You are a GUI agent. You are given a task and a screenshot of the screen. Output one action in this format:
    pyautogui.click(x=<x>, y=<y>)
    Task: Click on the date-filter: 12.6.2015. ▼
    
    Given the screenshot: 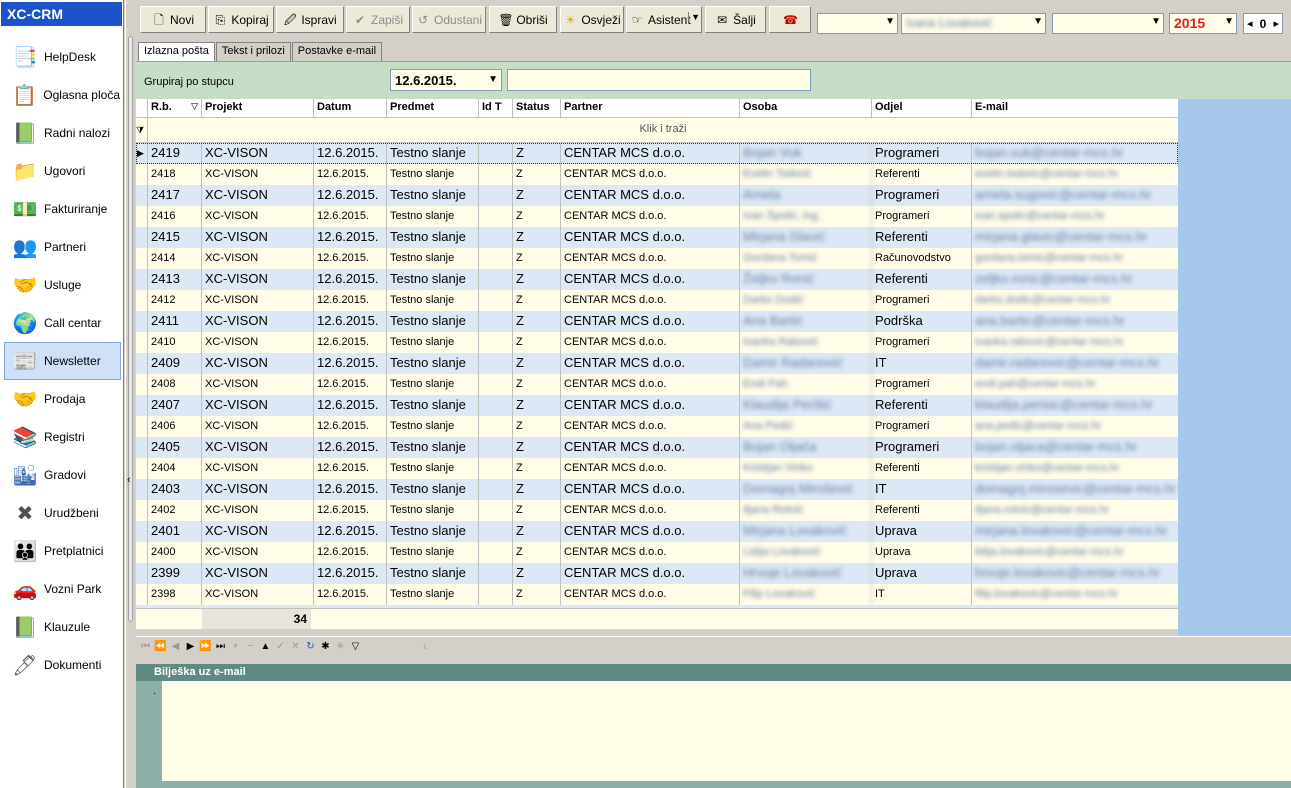 What is the action you would take?
    pyautogui.click(x=446, y=80)
    